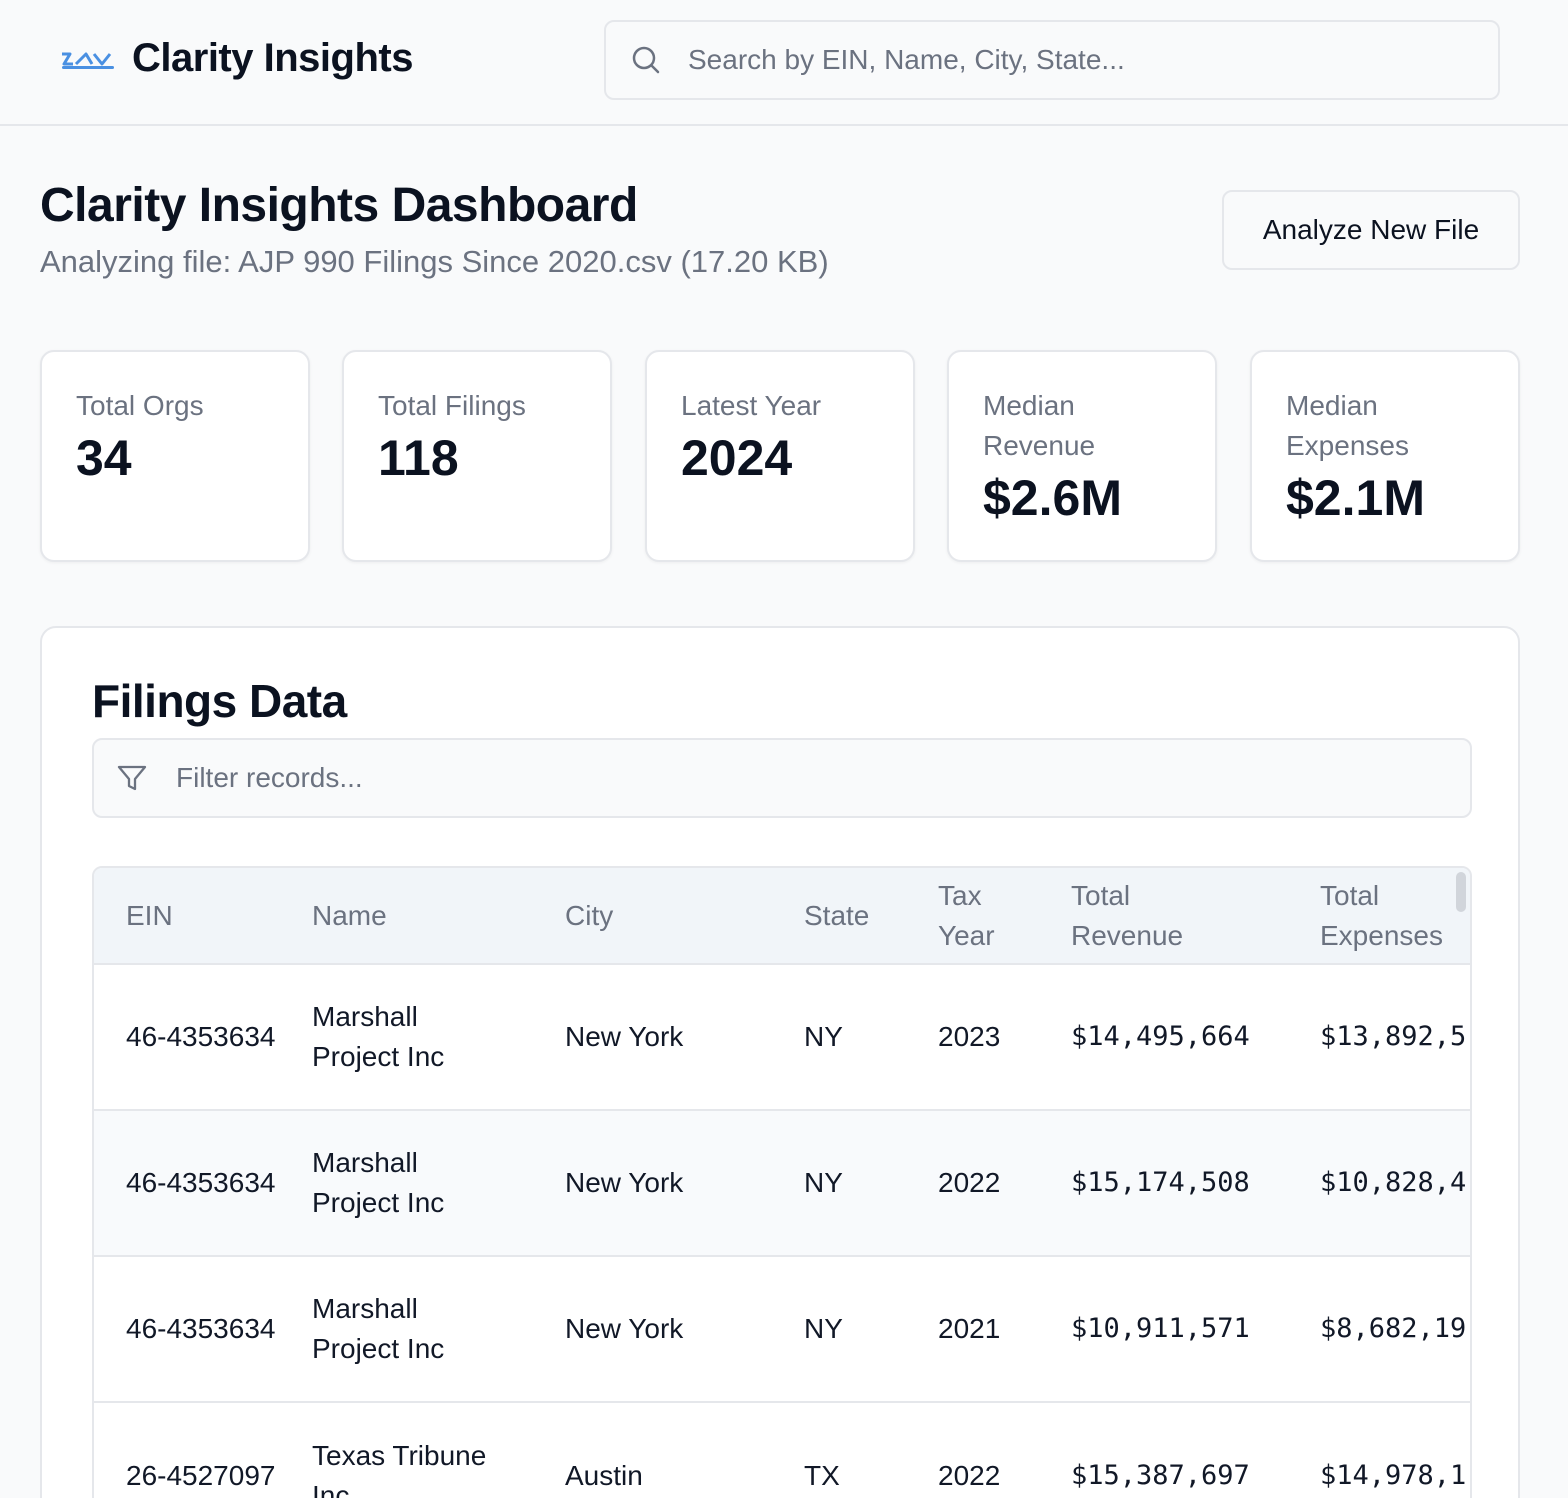 The height and width of the screenshot is (1498, 1568). I want to click on stat-label: Median Revenue, so click(1039, 425).